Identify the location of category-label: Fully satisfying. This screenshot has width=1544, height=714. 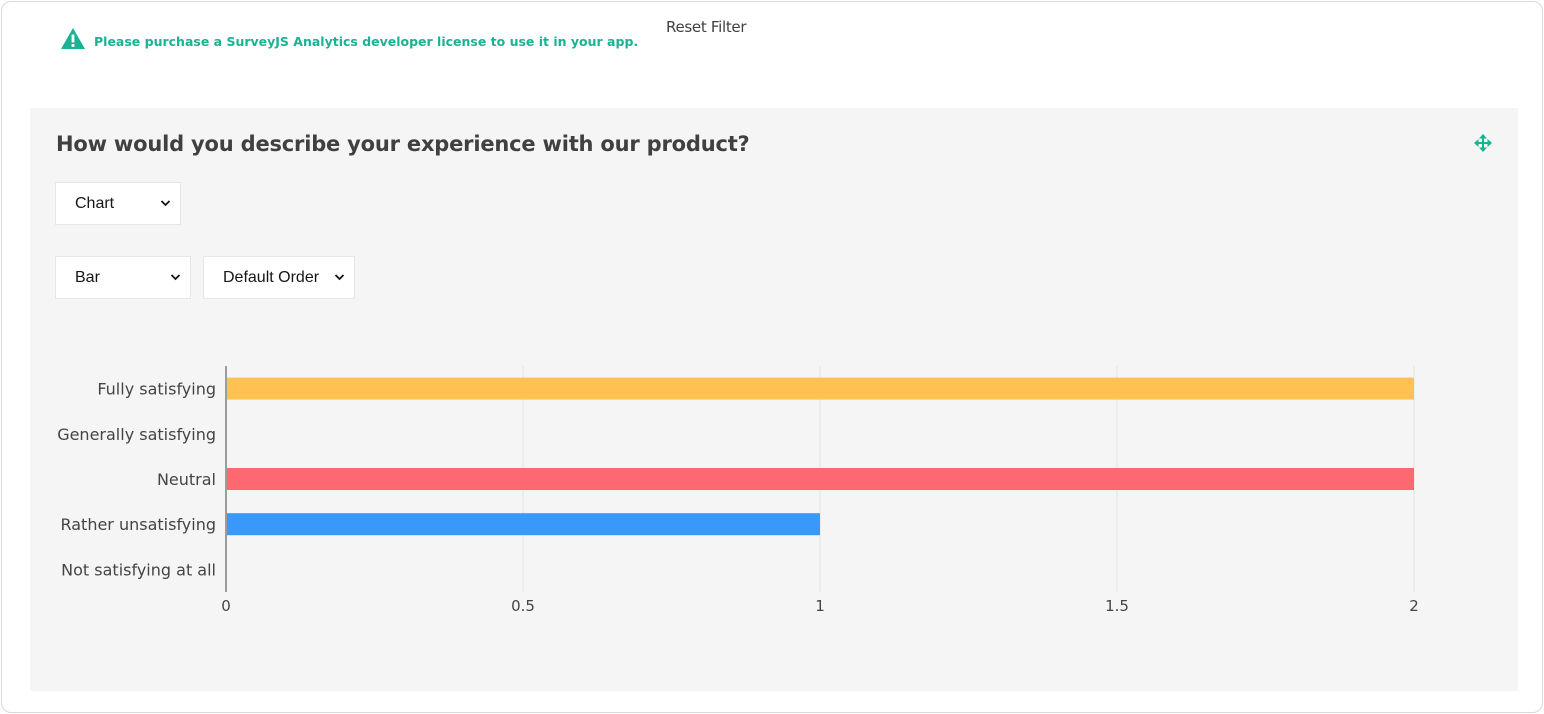
(156, 389).